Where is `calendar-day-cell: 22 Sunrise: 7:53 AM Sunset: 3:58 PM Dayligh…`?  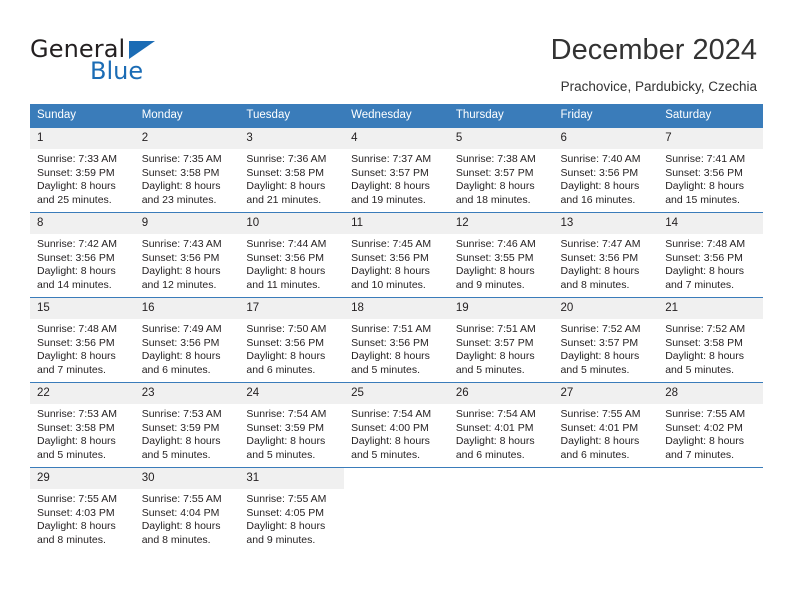 calendar-day-cell: 22 Sunrise: 7:53 AM Sunset: 3:58 PM Dayligh… is located at coordinates (82, 425).